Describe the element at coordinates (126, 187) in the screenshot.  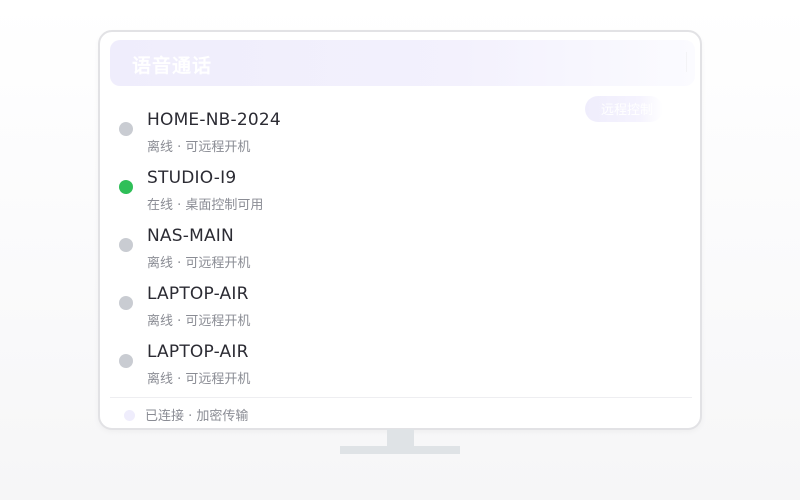
I see `online-status-dot-icon` at that location.